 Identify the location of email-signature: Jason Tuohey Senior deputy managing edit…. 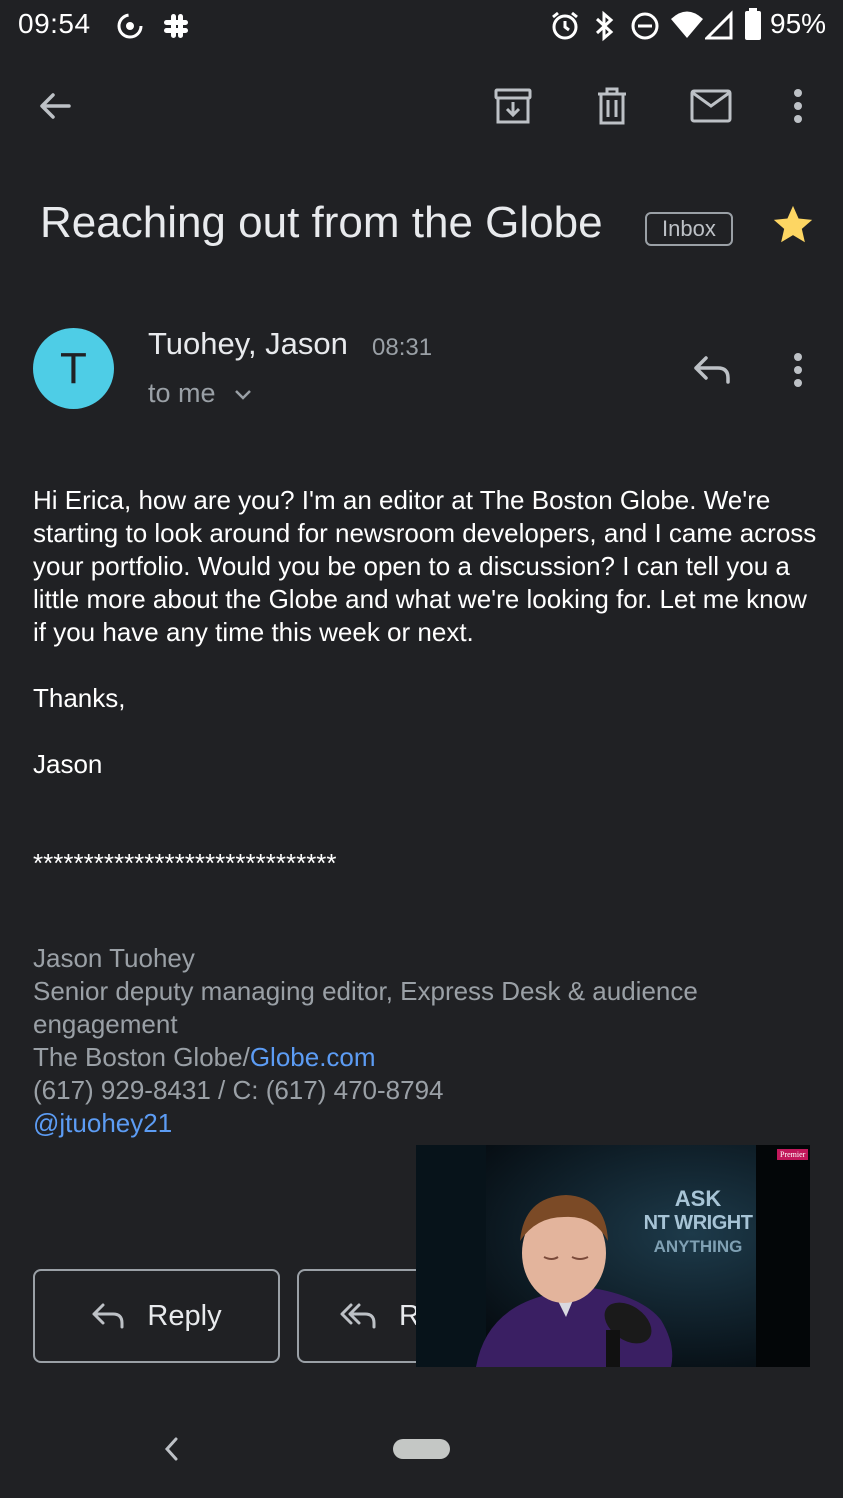
(428, 1041).